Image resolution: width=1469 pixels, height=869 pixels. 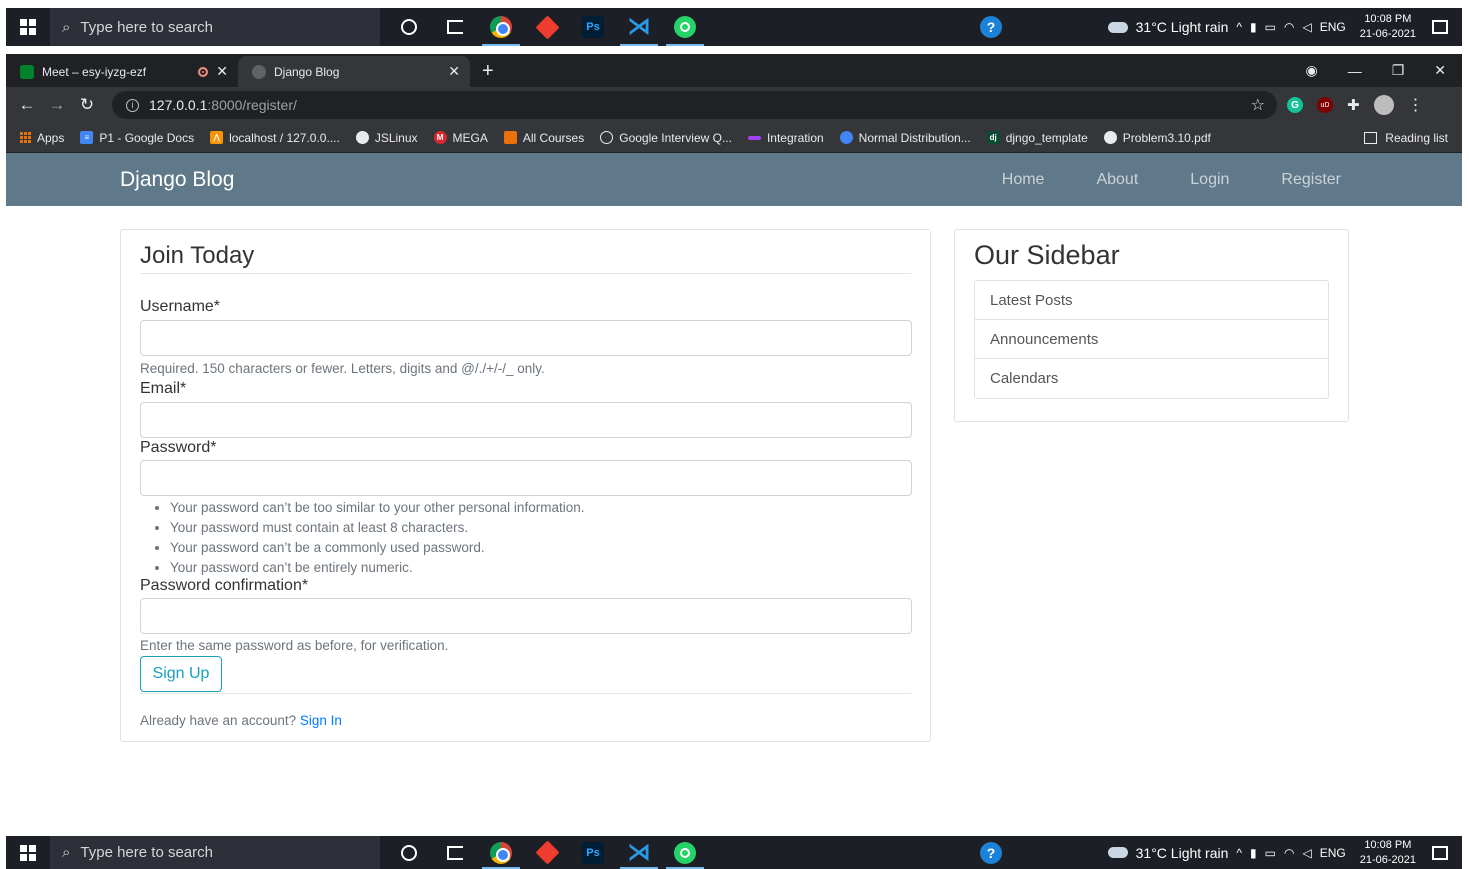 I want to click on new-tab-button: +, so click(x=488, y=73).